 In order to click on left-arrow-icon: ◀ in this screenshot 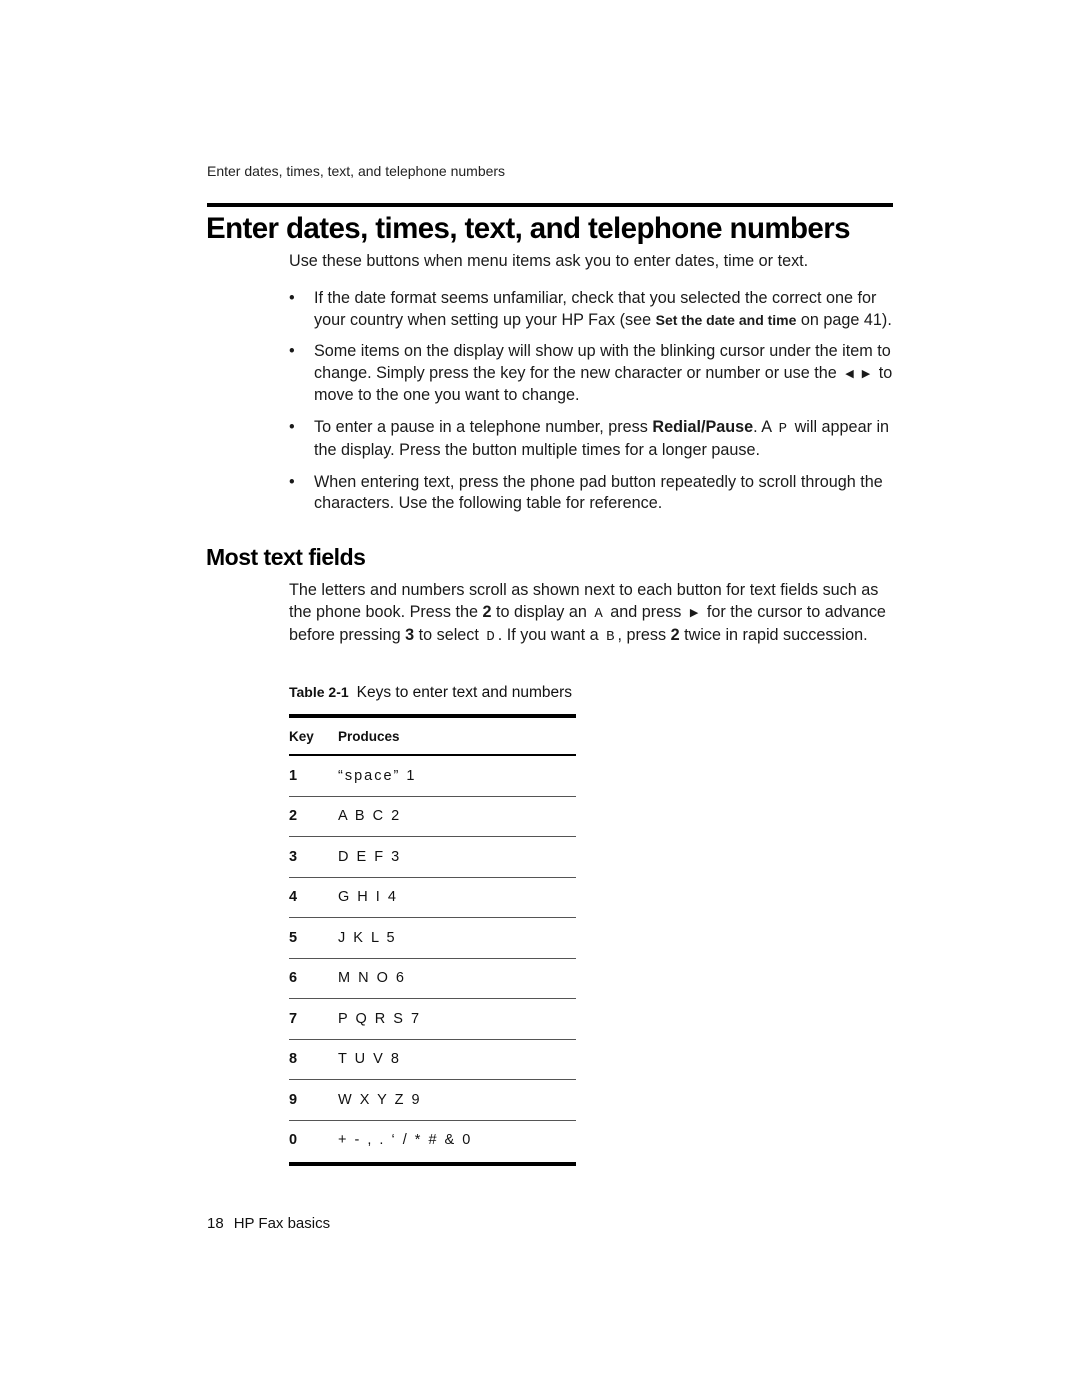, I will do `click(849, 373)`.